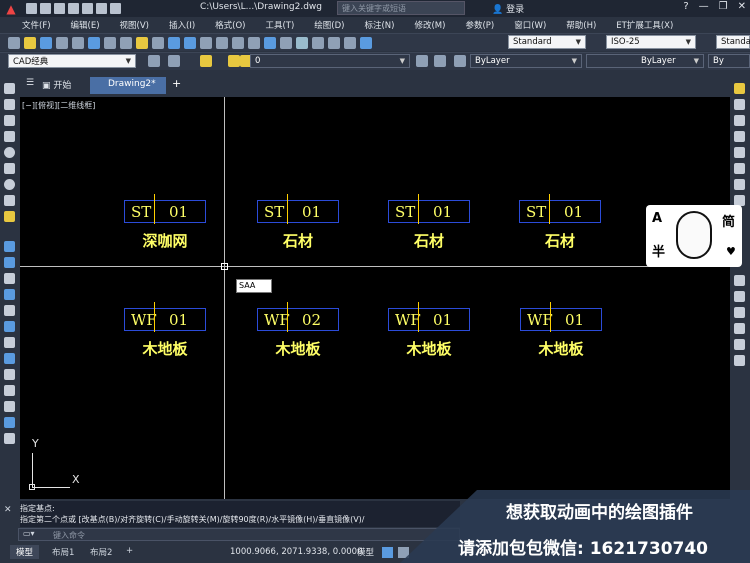 This screenshot has height=563, width=750. Describe the element at coordinates (644, 25) in the screenshot. I see `menu-express-tools: ET扩展工具(X)` at that location.